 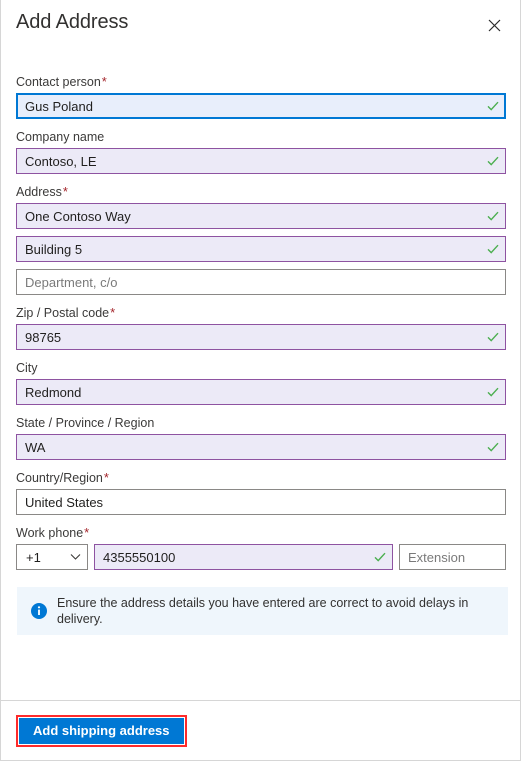 I want to click on work-phone-number-input, so click(x=243, y=557).